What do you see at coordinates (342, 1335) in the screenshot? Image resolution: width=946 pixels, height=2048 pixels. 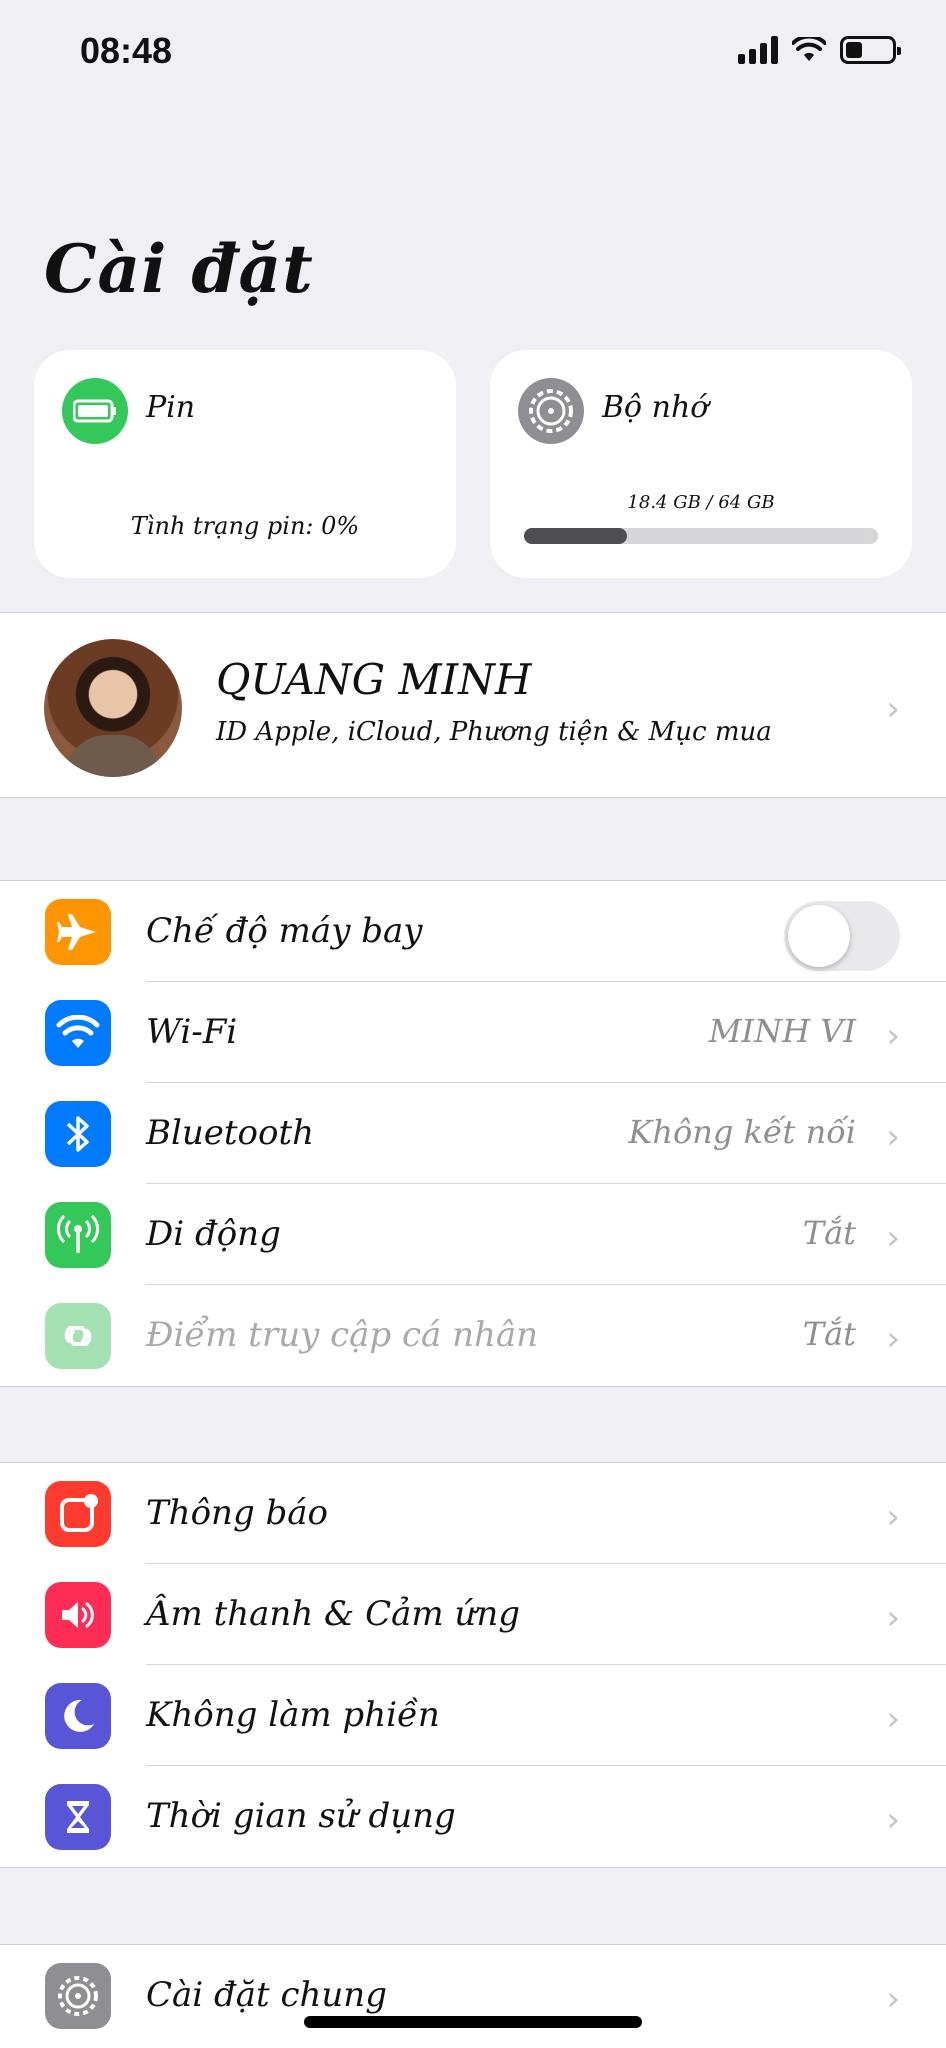 I see `row-label: Điểm truy cập cá nhân` at bounding box center [342, 1335].